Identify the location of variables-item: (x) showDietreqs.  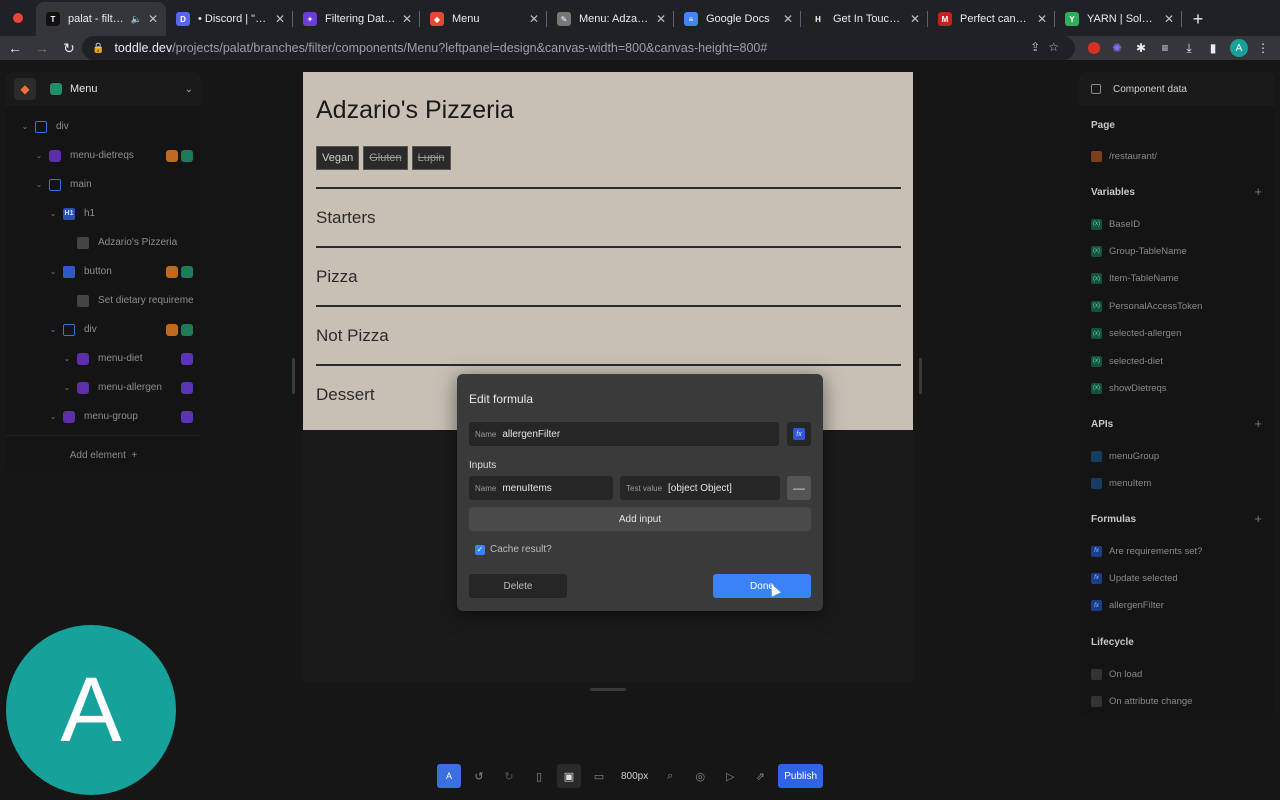
(1129, 388).